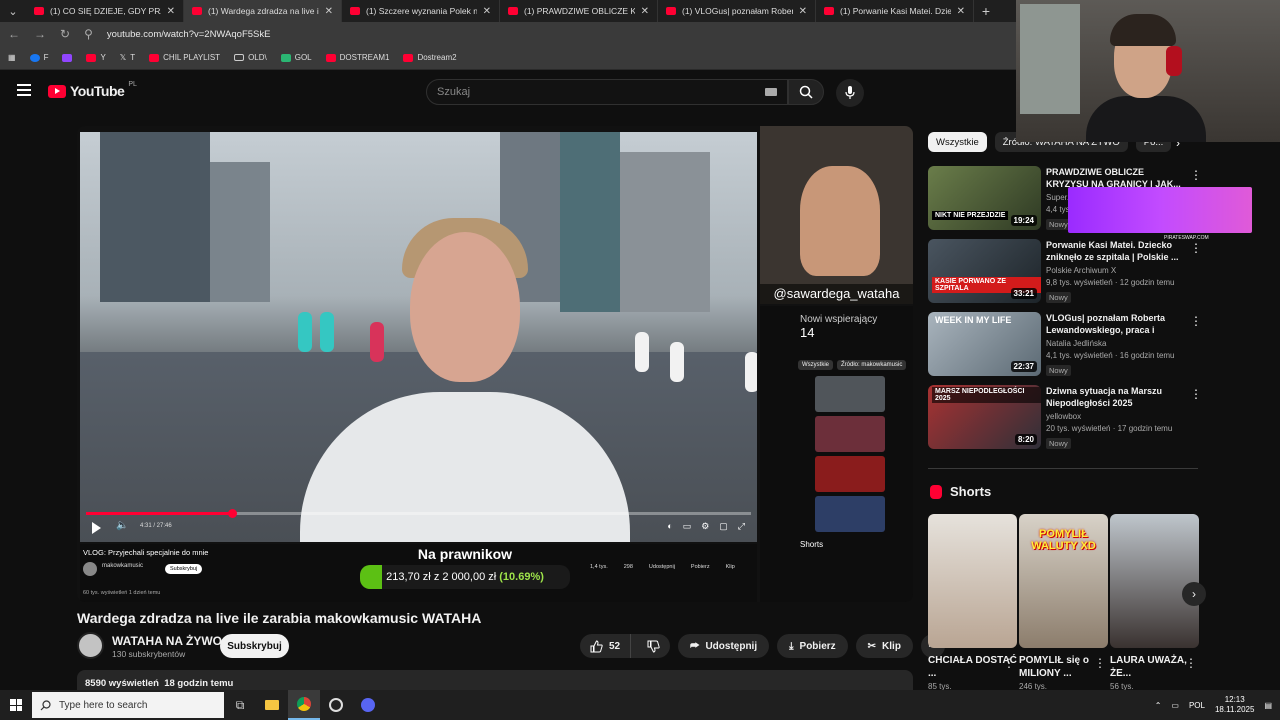 The image size is (1280, 720). I want to click on fullscreen-icon: ⤢, so click(741, 526).